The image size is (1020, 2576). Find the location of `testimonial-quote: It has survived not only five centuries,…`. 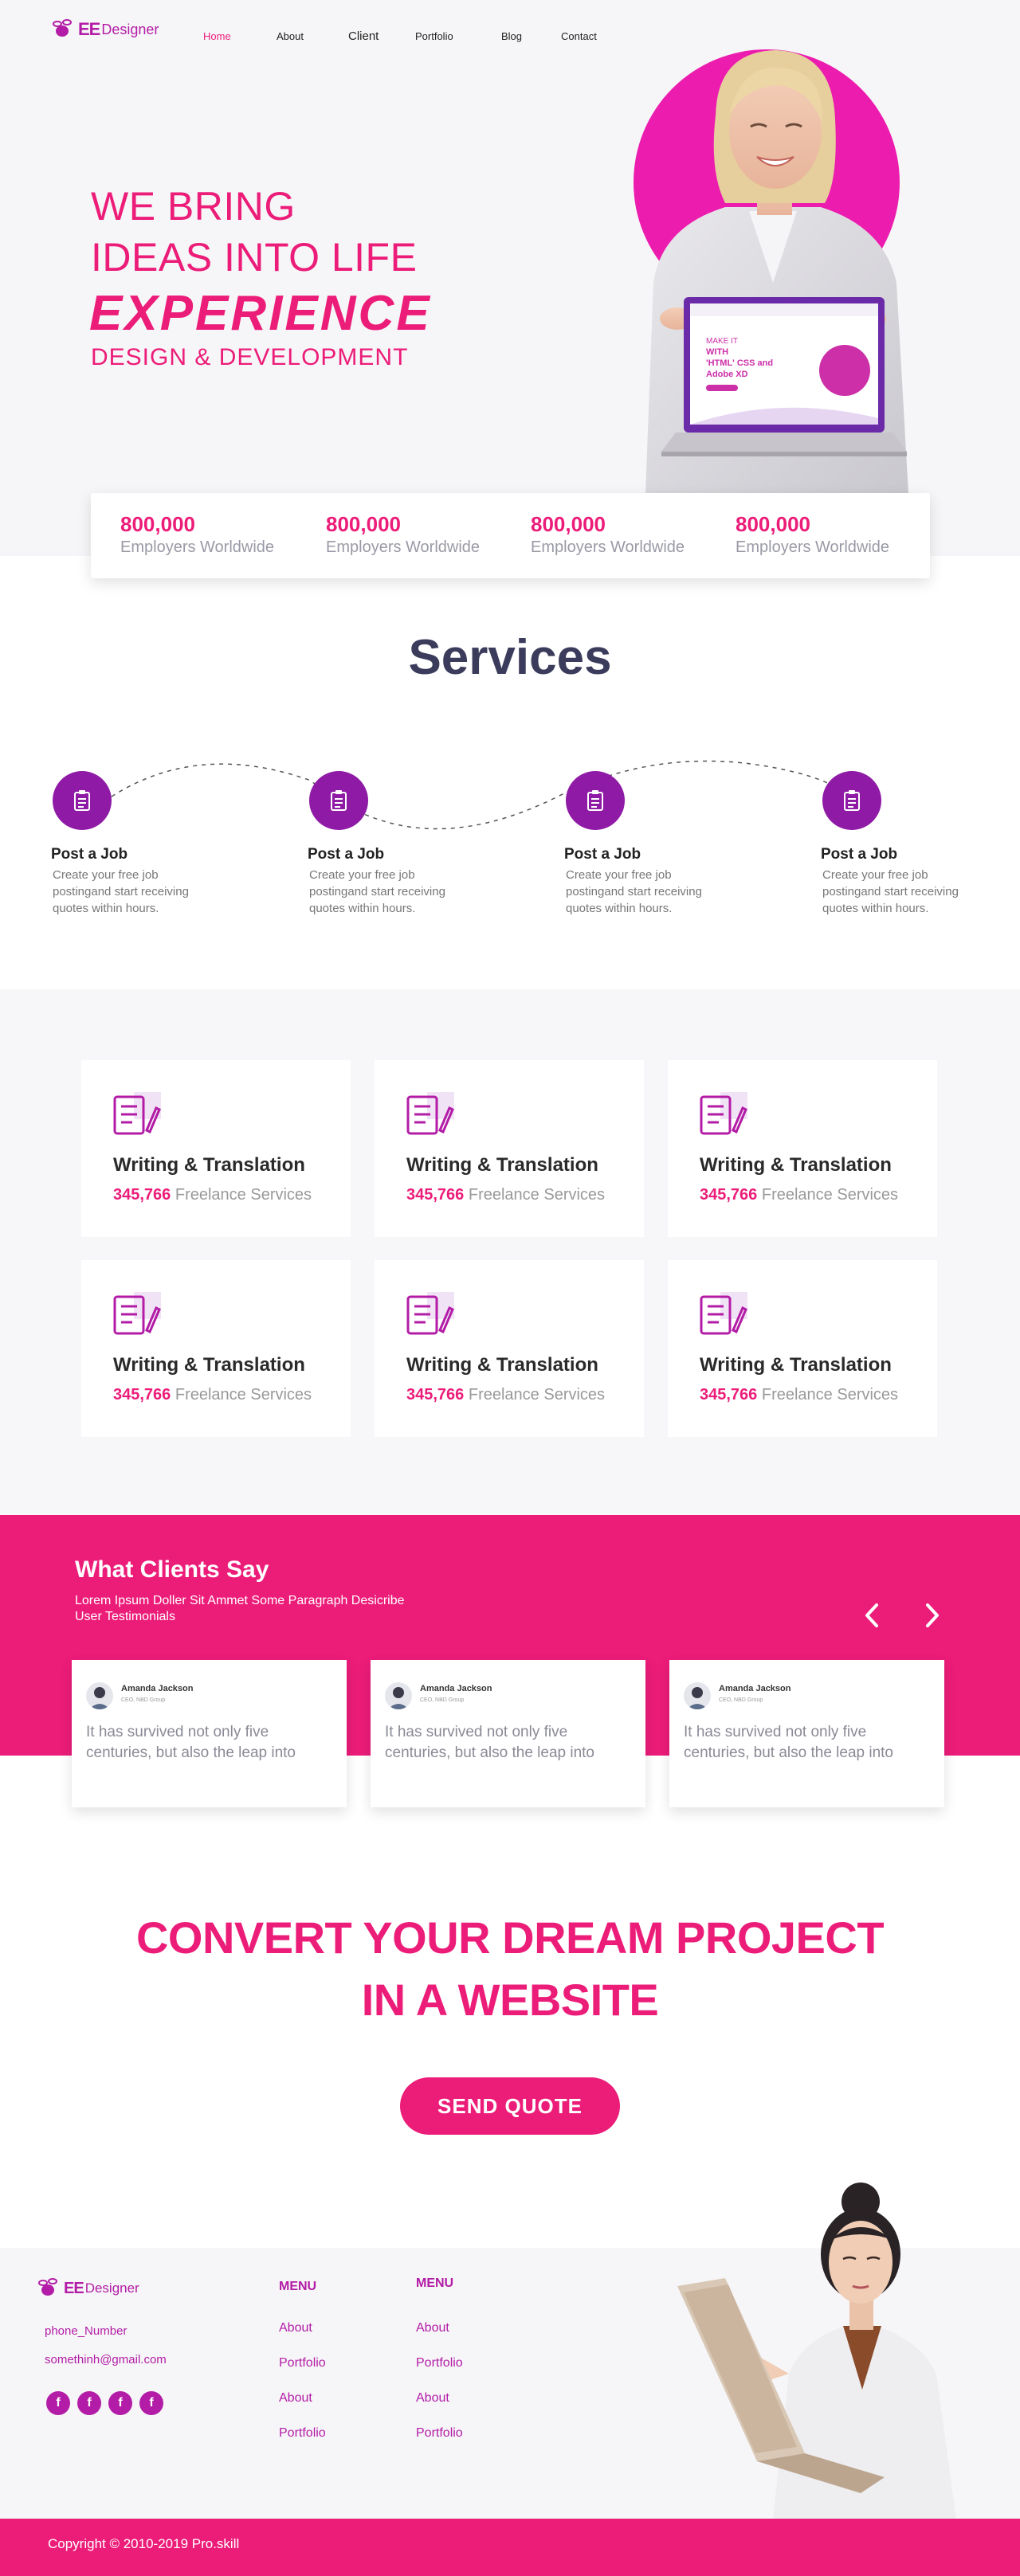

testimonial-quote: It has survived not only five centuries,… is located at coordinates (789, 1742).